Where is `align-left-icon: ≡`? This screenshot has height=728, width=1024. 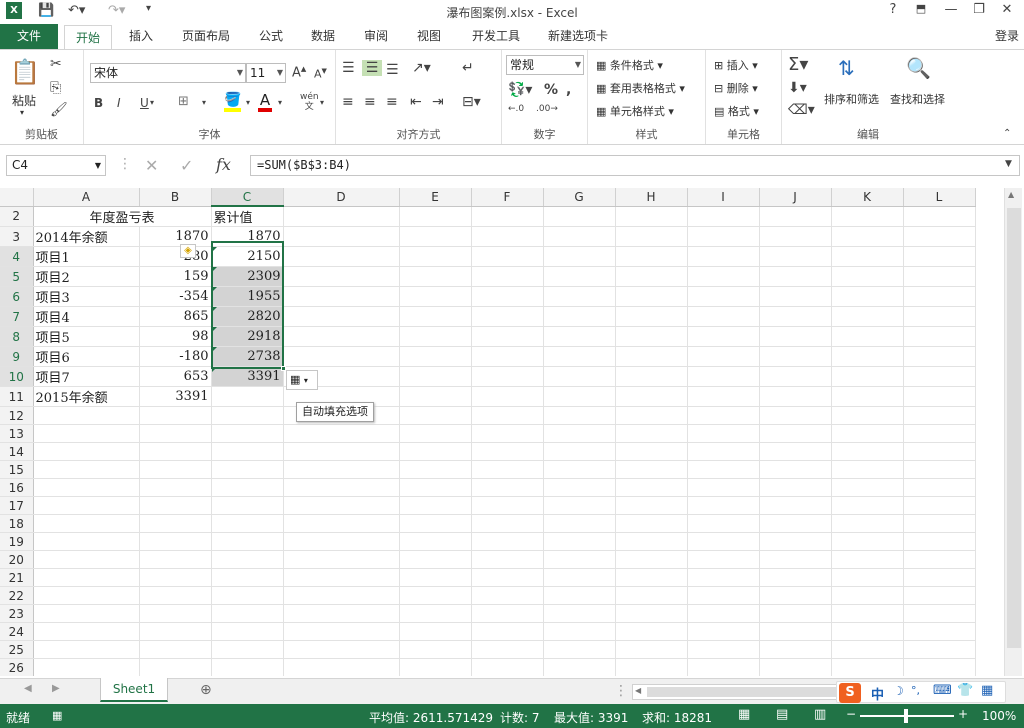 align-left-icon: ≡ is located at coordinates (348, 102).